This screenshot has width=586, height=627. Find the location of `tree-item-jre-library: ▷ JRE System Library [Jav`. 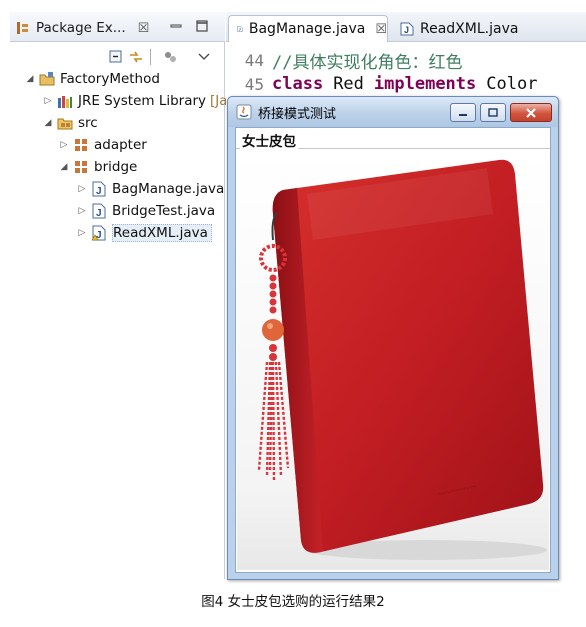

tree-item-jre-library: ▷ JRE System Library [Jav is located at coordinates (139, 101).